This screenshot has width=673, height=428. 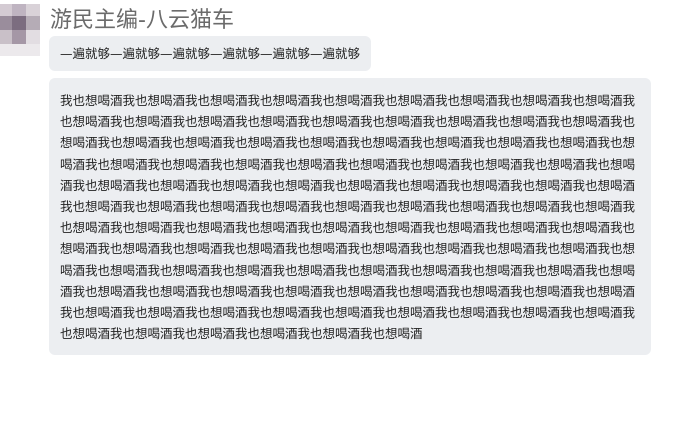 What do you see at coordinates (20, 30) in the screenshot?
I see `avatar` at bounding box center [20, 30].